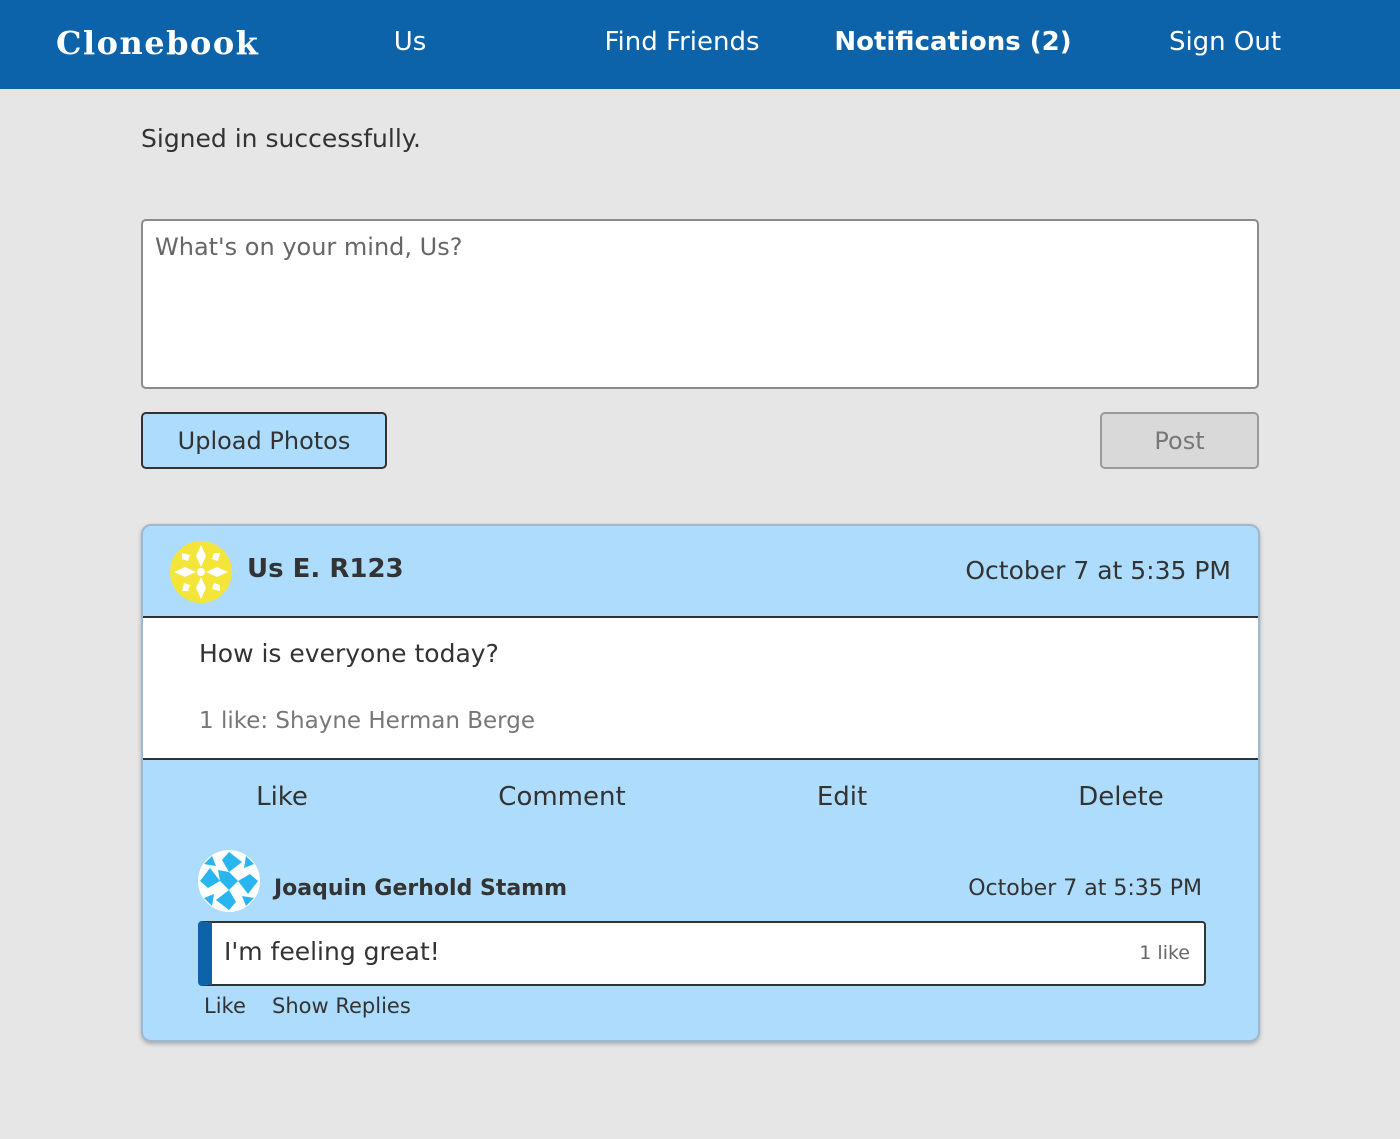 This screenshot has height=1139, width=1400. What do you see at coordinates (1179, 440) in the screenshot?
I see `post-button: Post` at bounding box center [1179, 440].